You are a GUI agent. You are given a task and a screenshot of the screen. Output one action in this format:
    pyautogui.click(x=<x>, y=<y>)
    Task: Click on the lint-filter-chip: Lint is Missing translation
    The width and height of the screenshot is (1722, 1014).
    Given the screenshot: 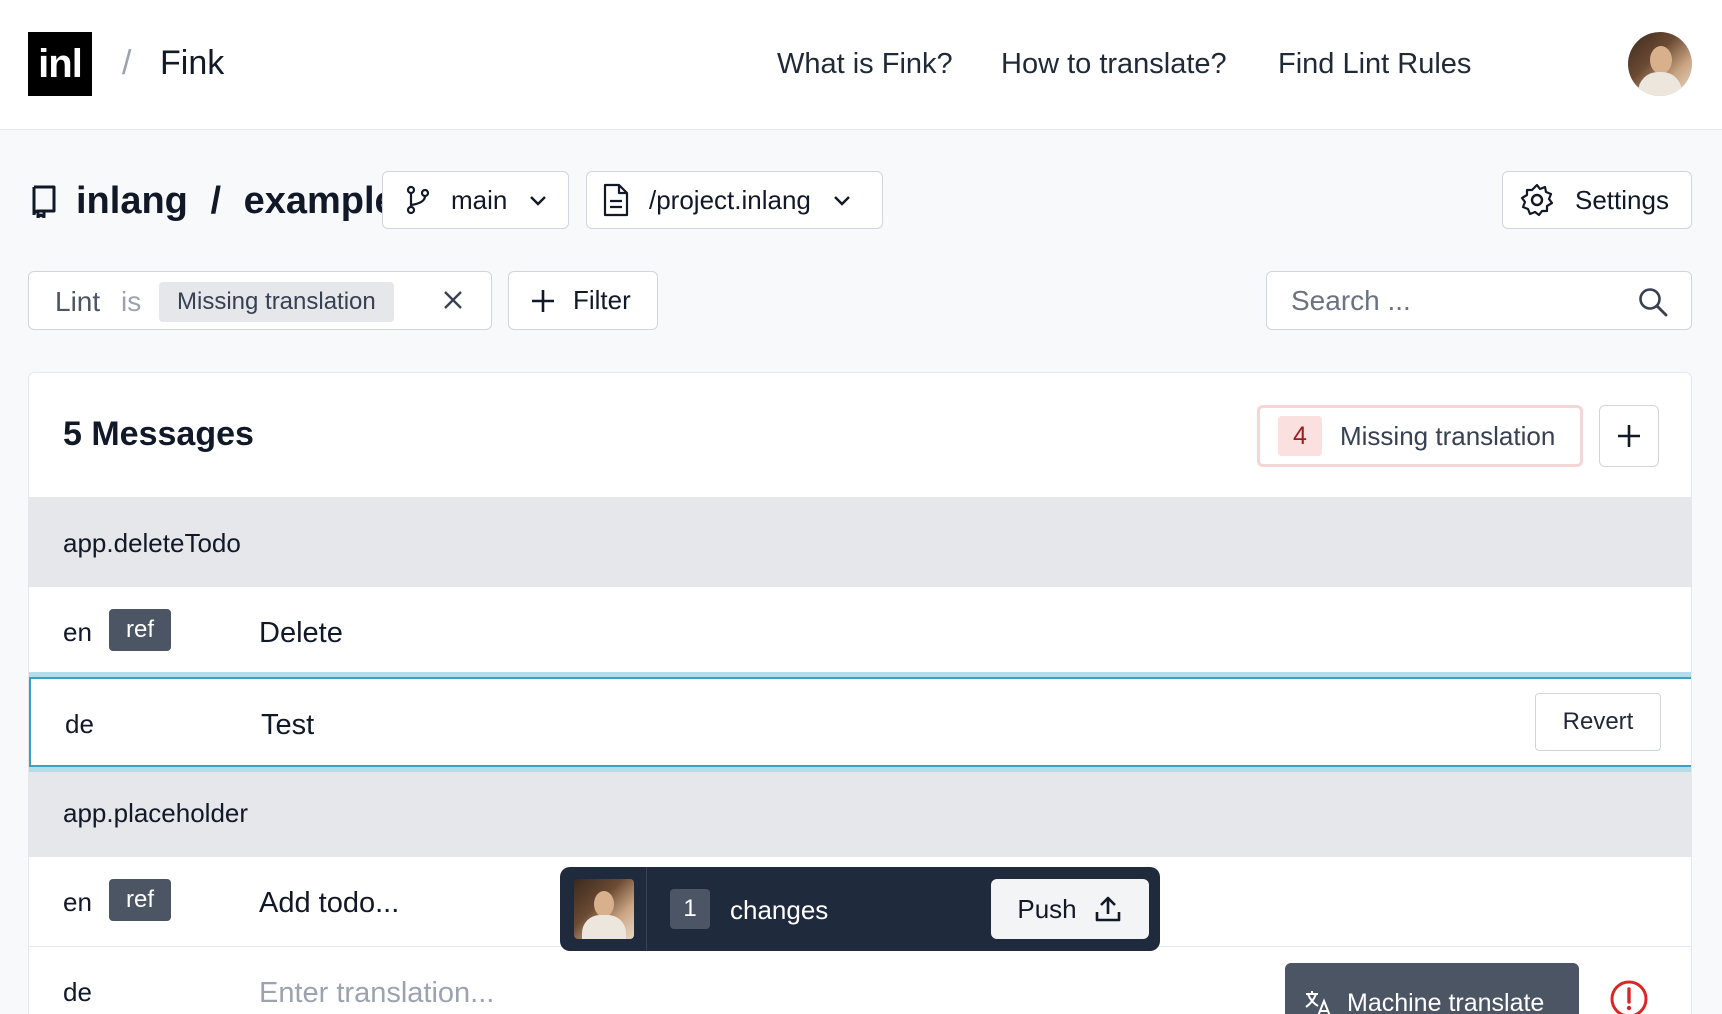 What is the action you would take?
    pyautogui.click(x=260, y=300)
    